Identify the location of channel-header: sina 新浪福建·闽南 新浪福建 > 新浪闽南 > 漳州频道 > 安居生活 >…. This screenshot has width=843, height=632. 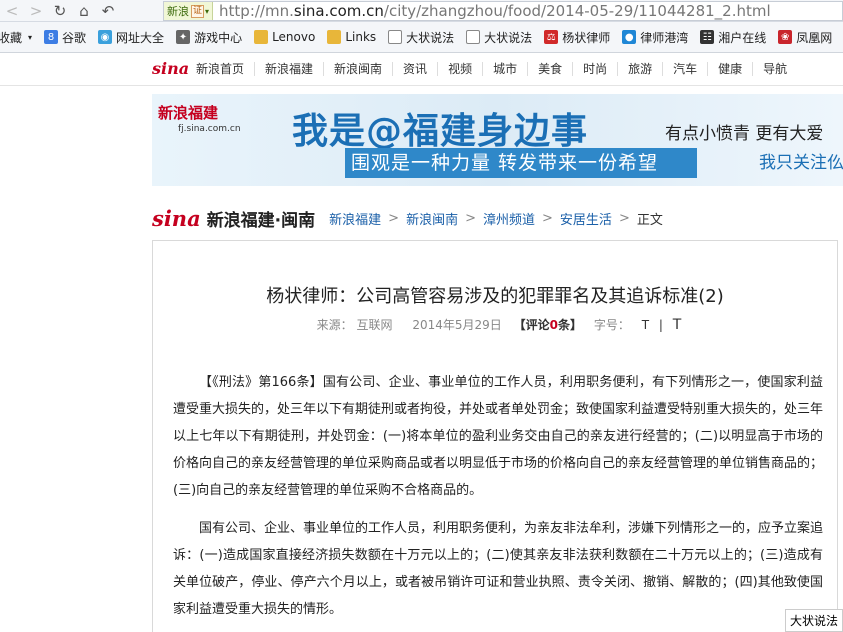
(497, 218).